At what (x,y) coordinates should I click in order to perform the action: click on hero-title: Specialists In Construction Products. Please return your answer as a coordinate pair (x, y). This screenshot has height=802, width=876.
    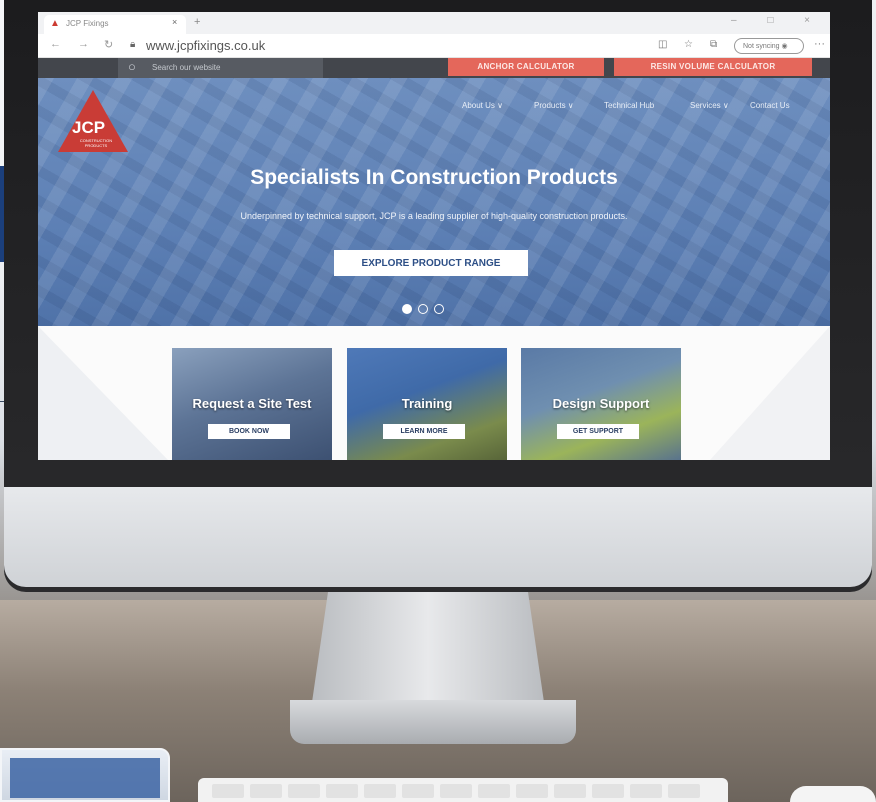
    Looking at the image, I should click on (434, 177).